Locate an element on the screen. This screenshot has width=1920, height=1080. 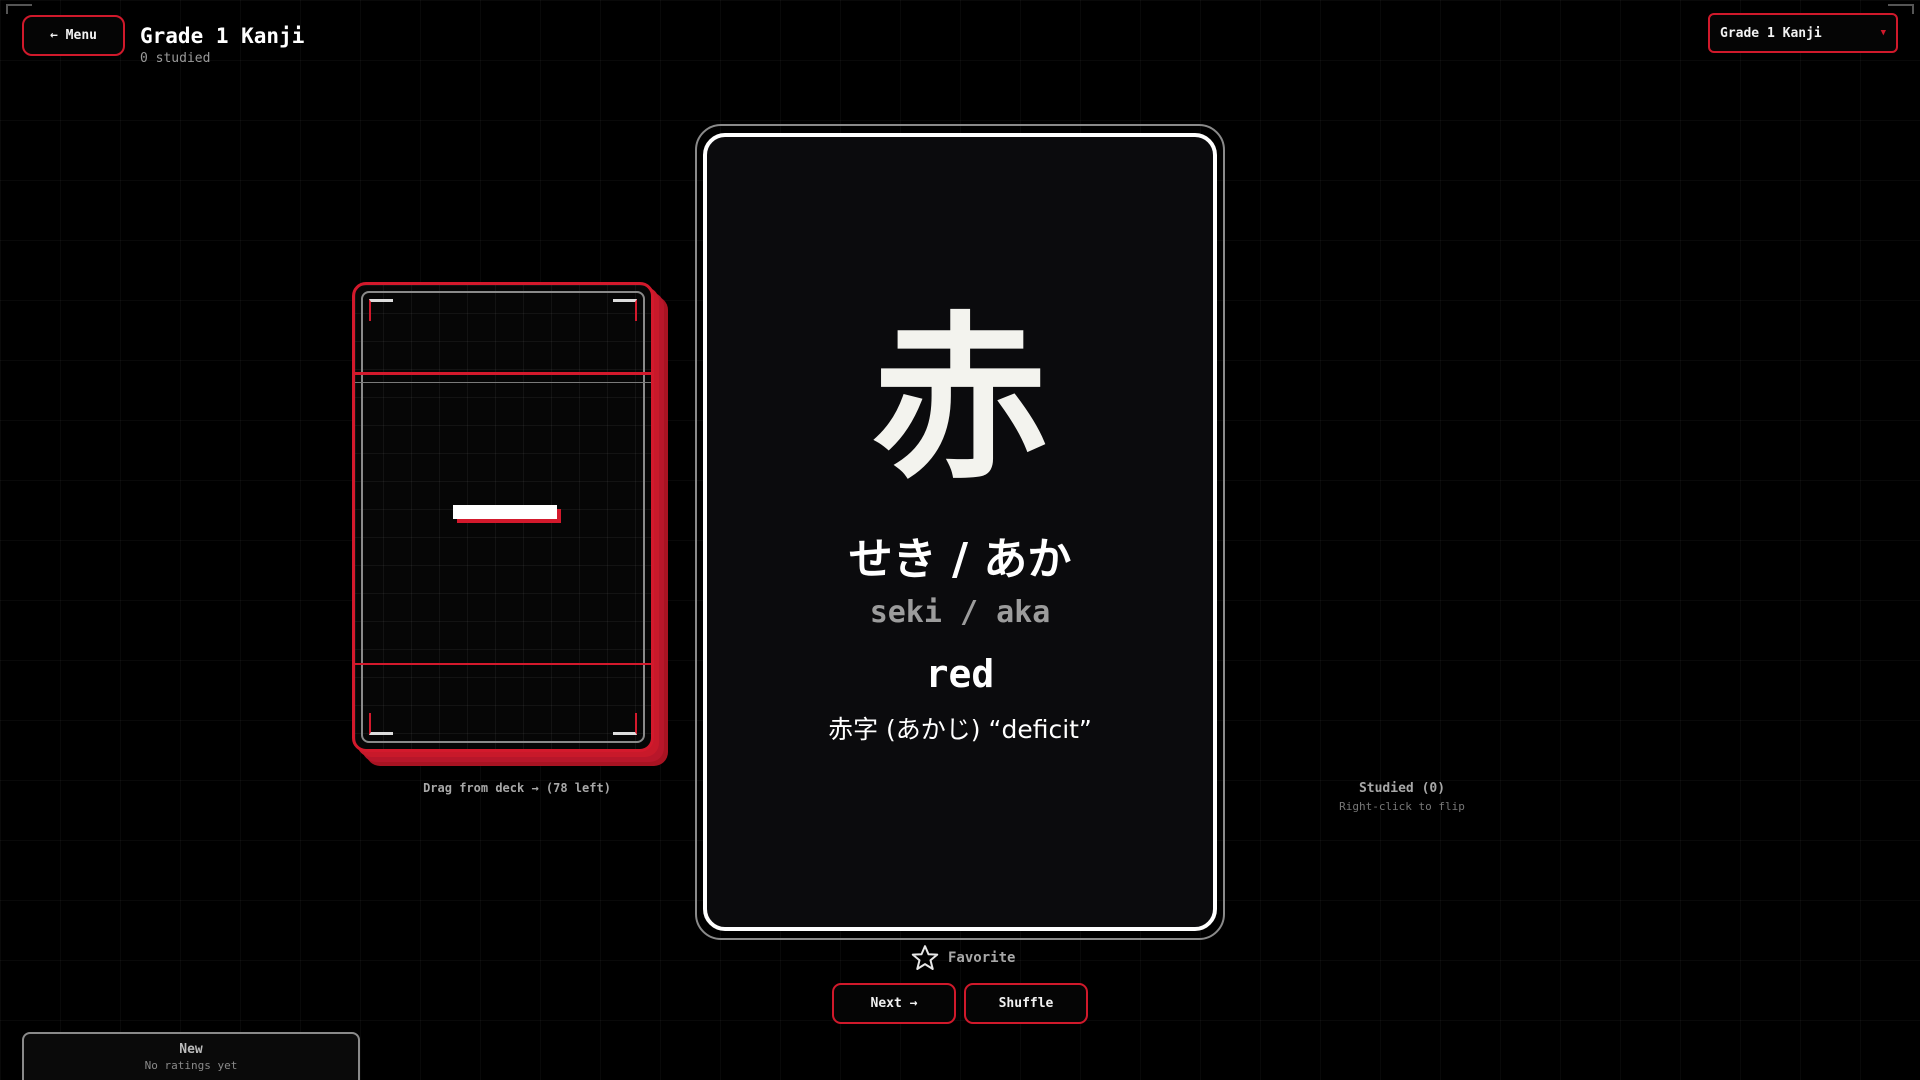
deck-top-card is located at coordinates (503, 517).